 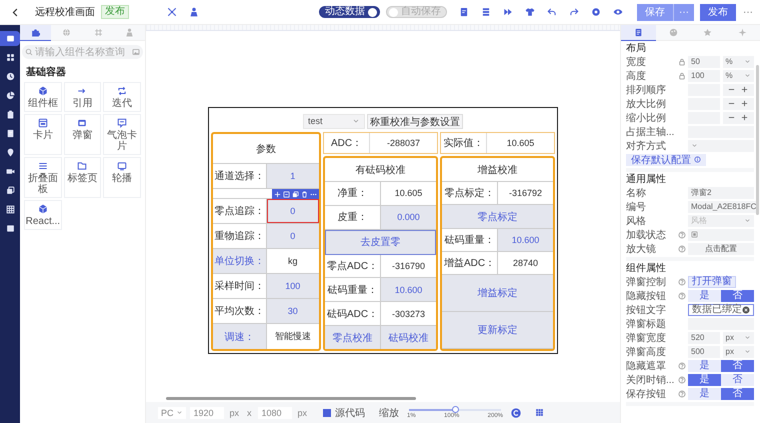 I want to click on component-tile: 轮播, so click(x=122, y=177).